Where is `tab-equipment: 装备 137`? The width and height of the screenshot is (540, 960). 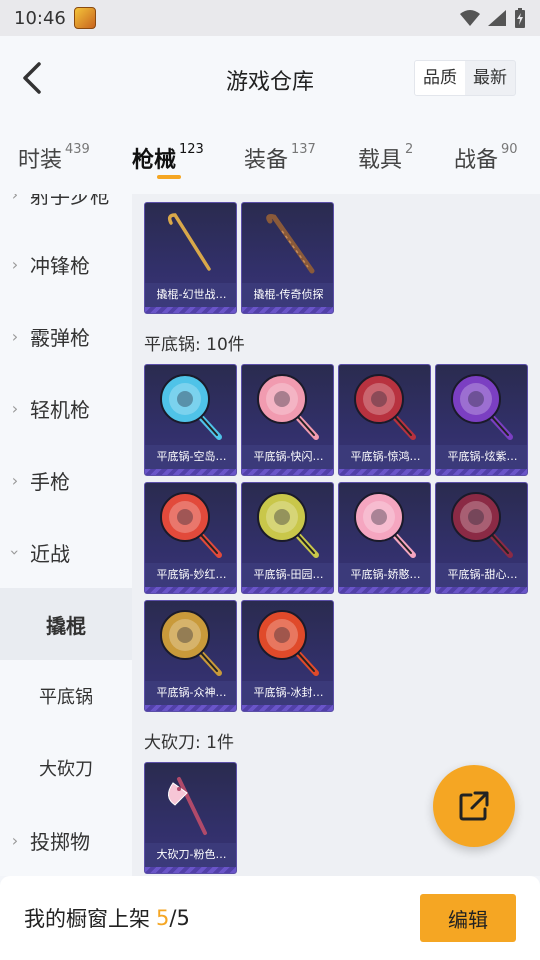 tab-equipment: 装备 137 is located at coordinates (280, 157).